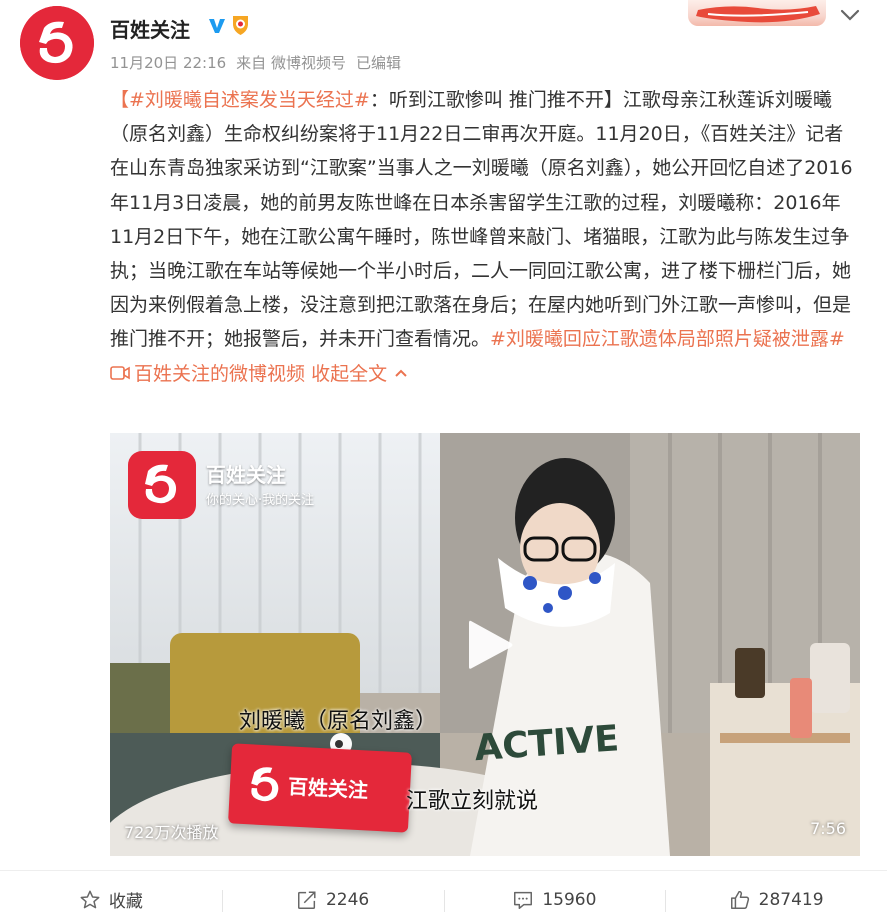 This screenshot has width=887, height=923. Describe the element at coordinates (171, 832) in the screenshot. I see `play-count: 722万次播放` at that location.